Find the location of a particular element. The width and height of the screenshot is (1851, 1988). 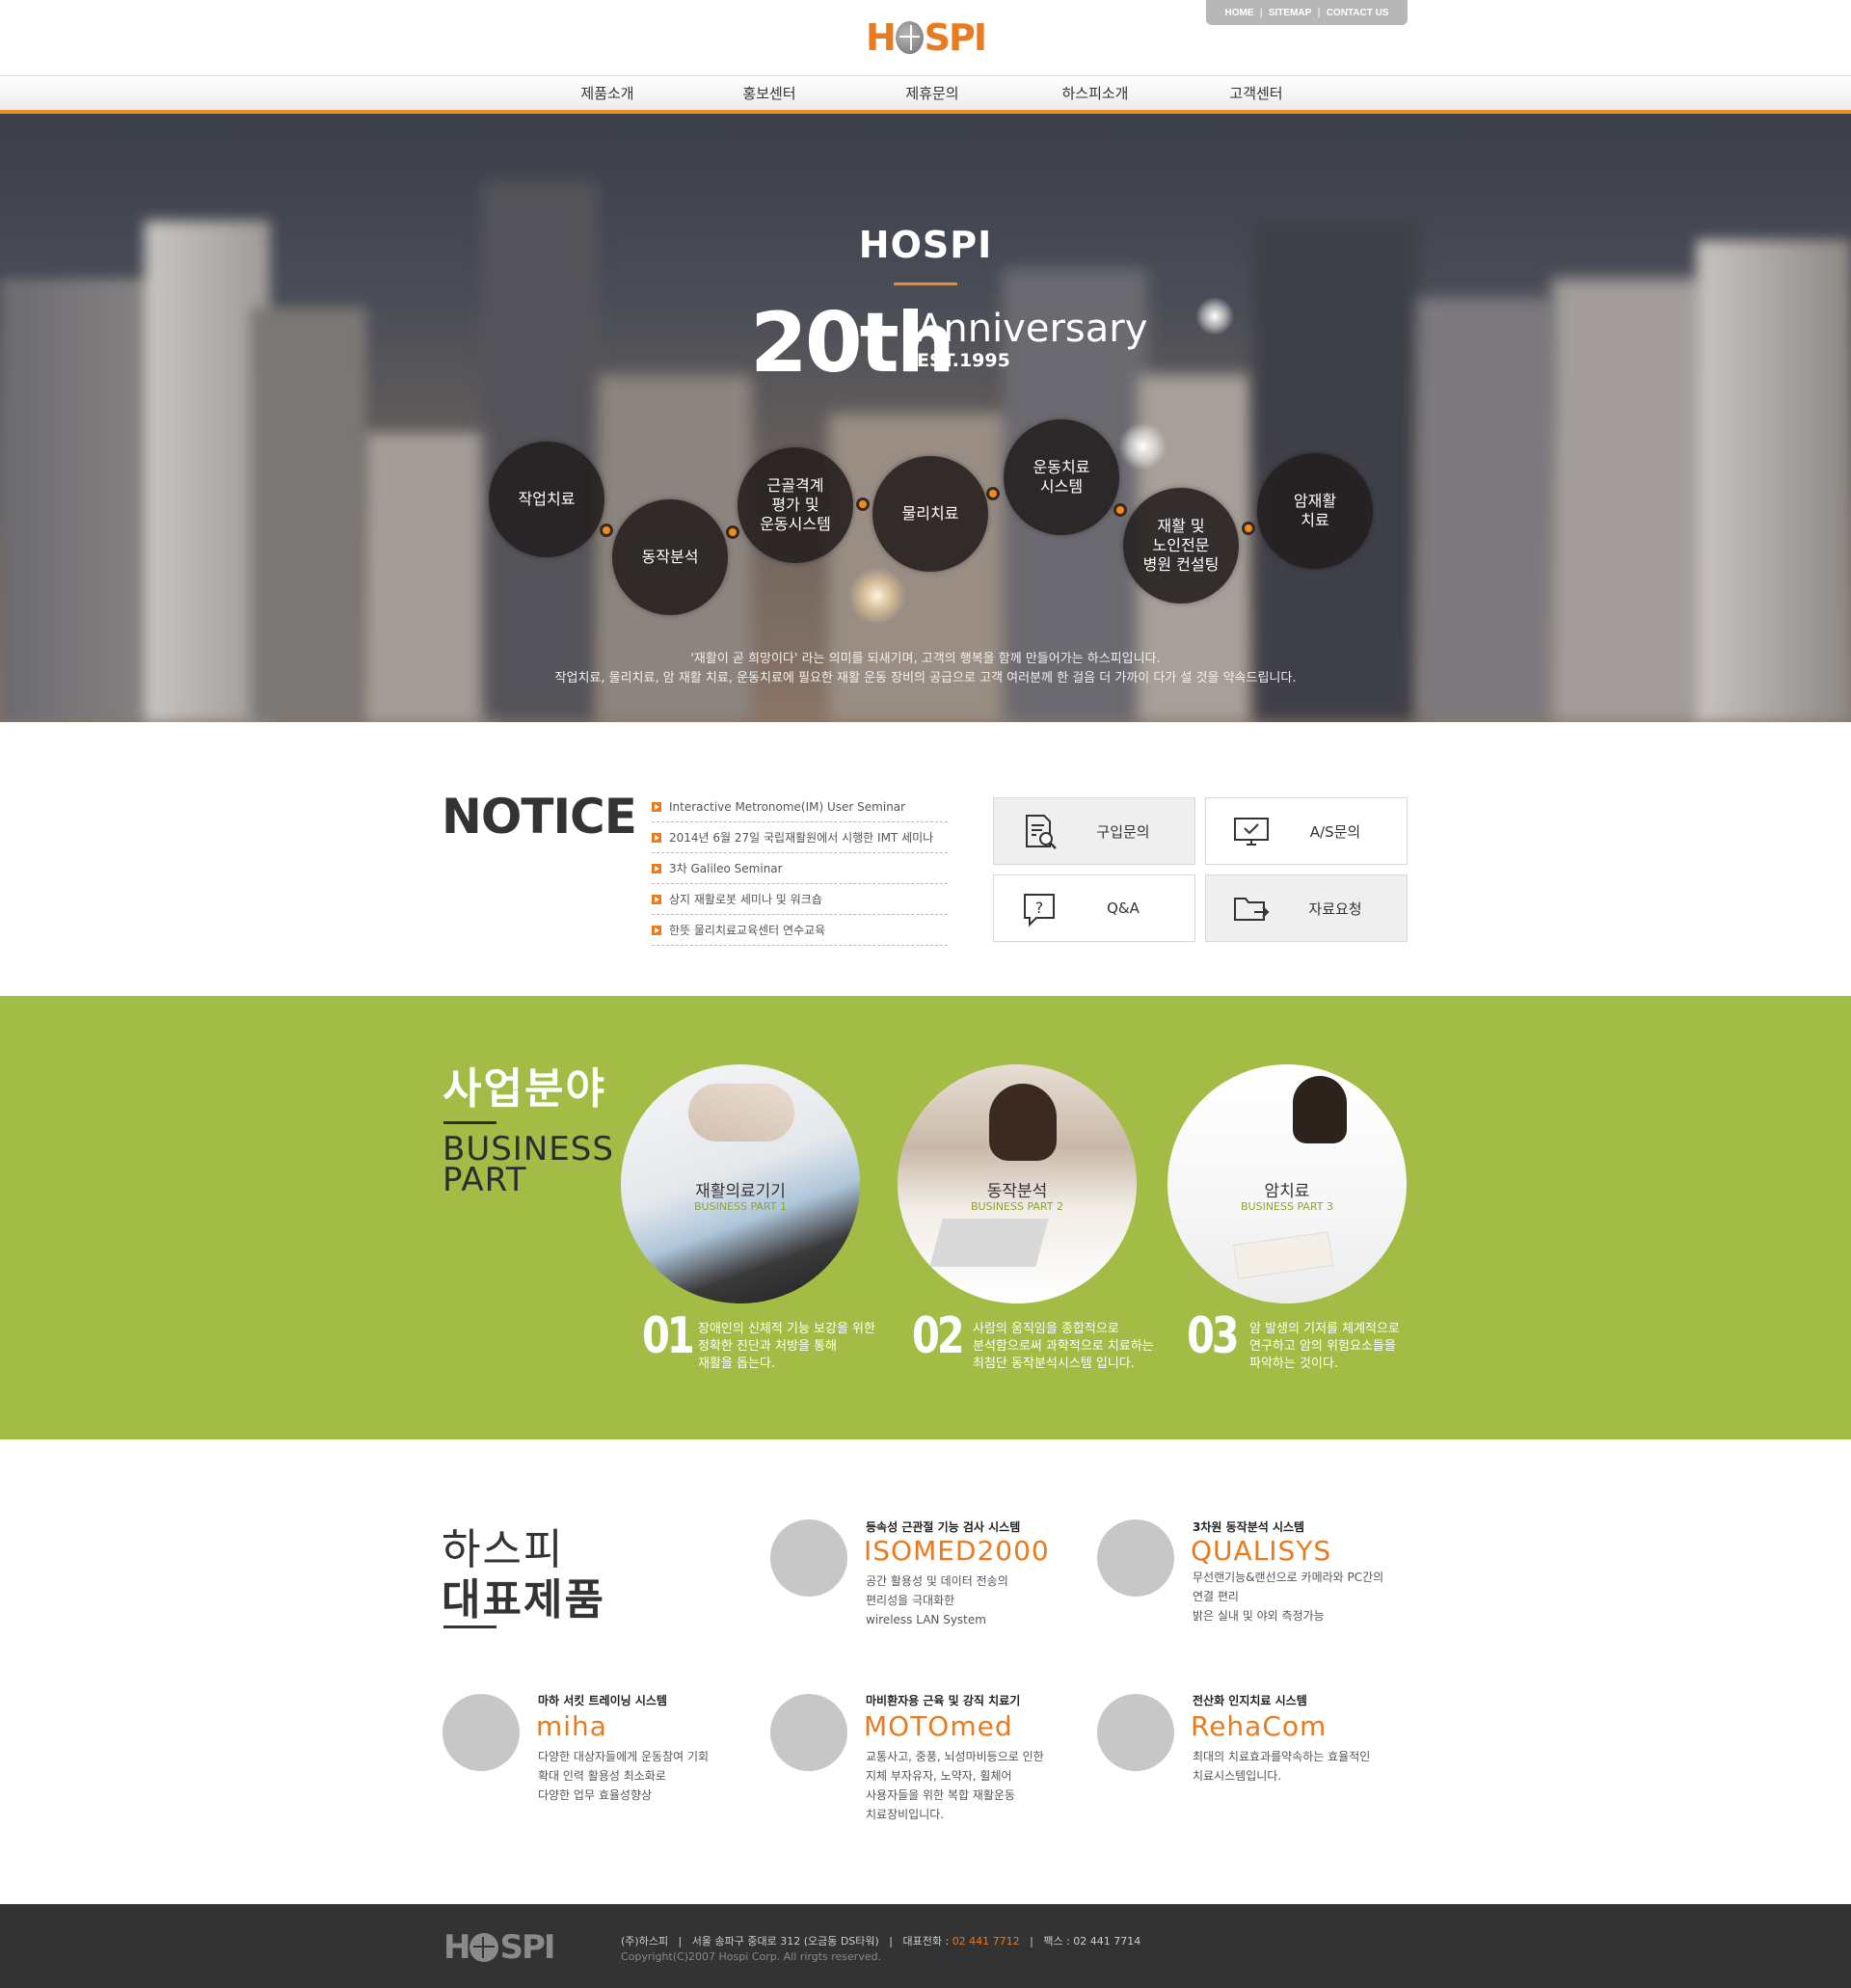

notice-item-title: 2014년 6월 27일 국립재활원에서 시행한 IMT 세미나 is located at coordinates (802, 838).